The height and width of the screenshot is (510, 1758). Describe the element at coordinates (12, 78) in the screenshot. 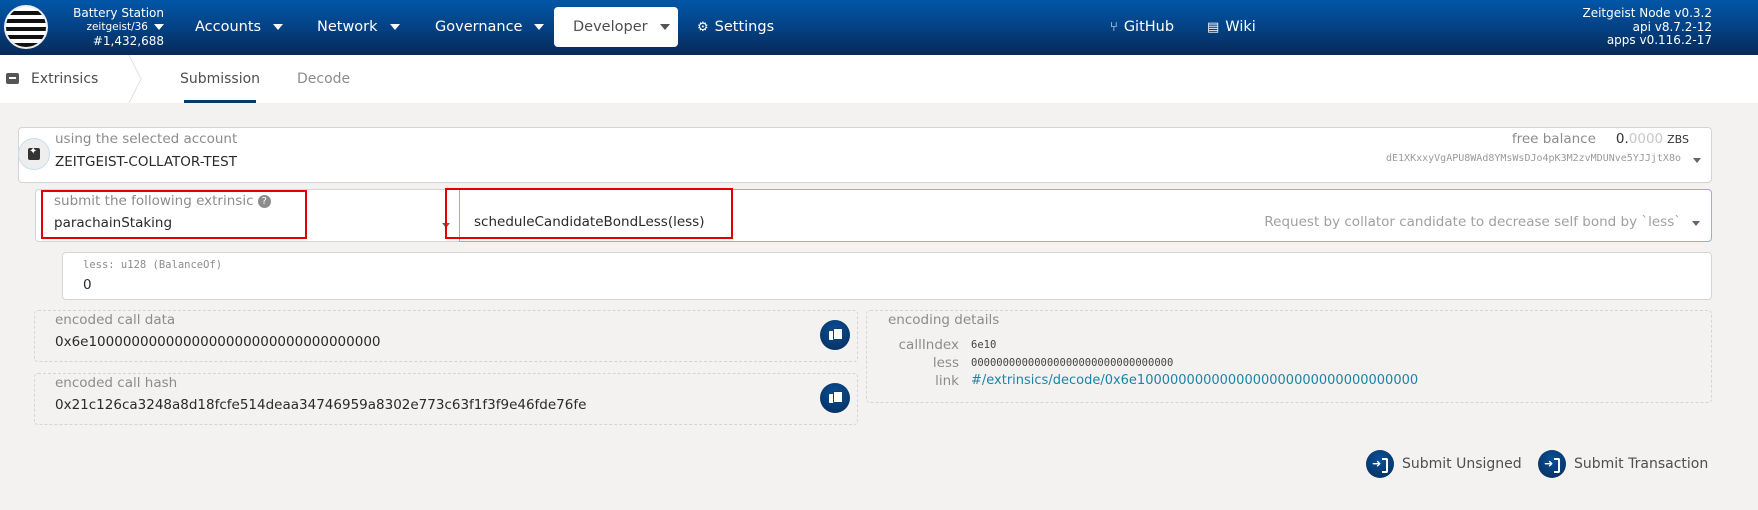

I see `envelope-icon` at that location.